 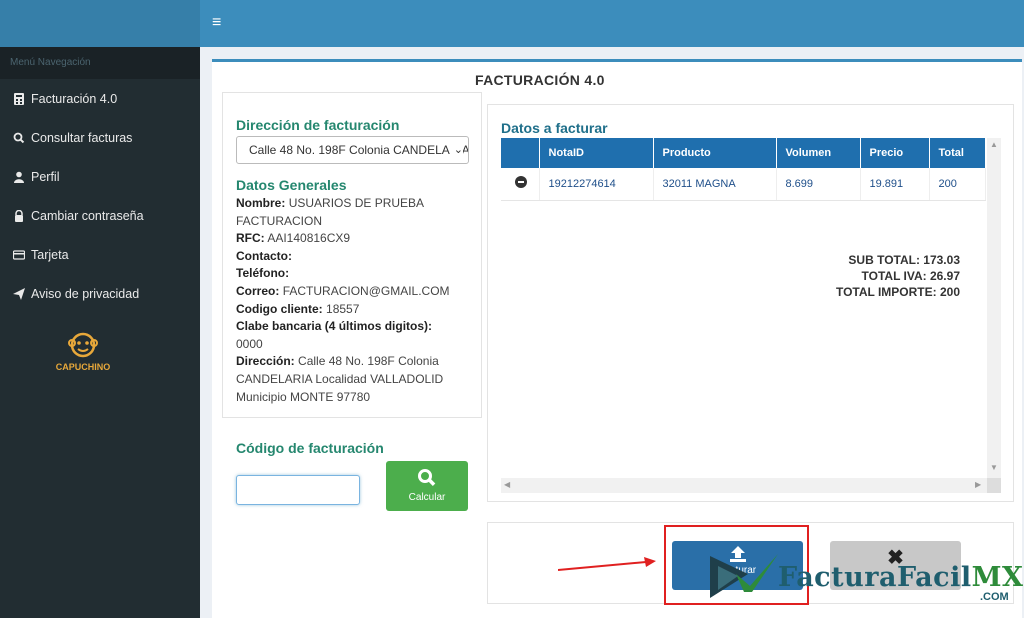 What do you see at coordinates (607, 564) in the screenshot?
I see `red-arrow-annotation` at bounding box center [607, 564].